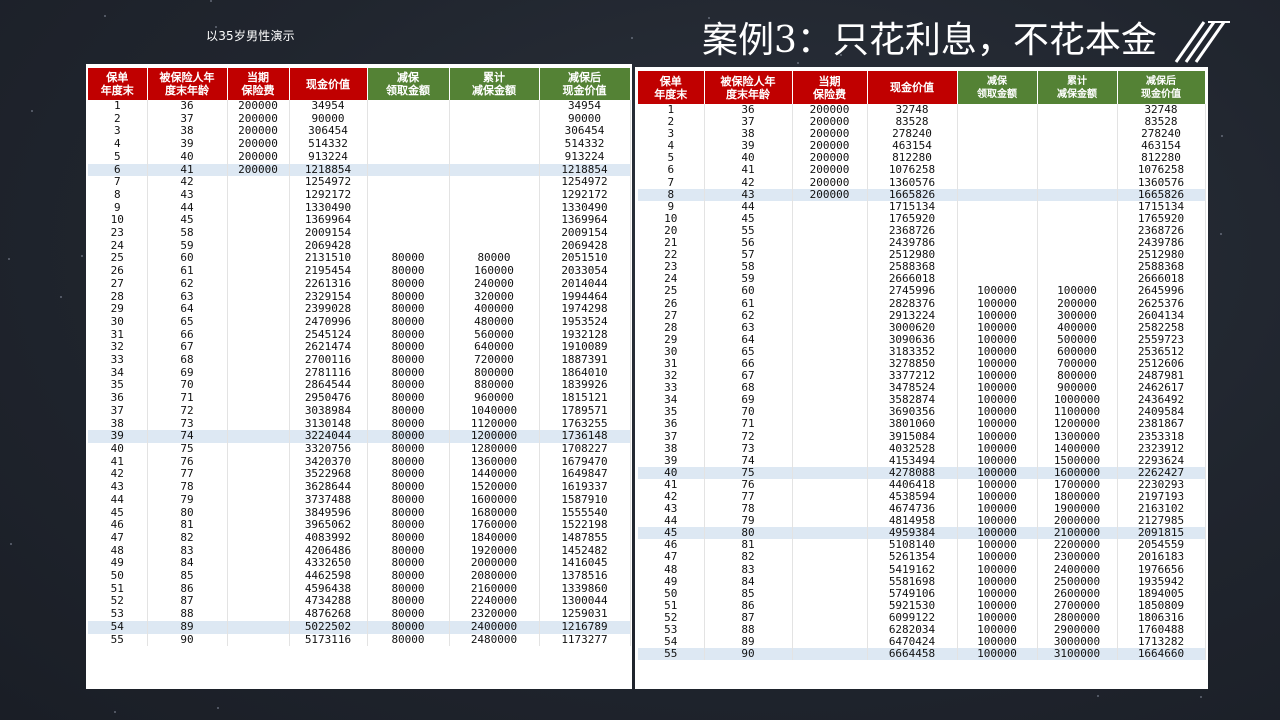 This screenshot has height=720, width=1280. What do you see at coordinates (922, 243) in the screenshot?
I see `table-row: 21 56 2439786 2439786` at bounding box center [922, 243].